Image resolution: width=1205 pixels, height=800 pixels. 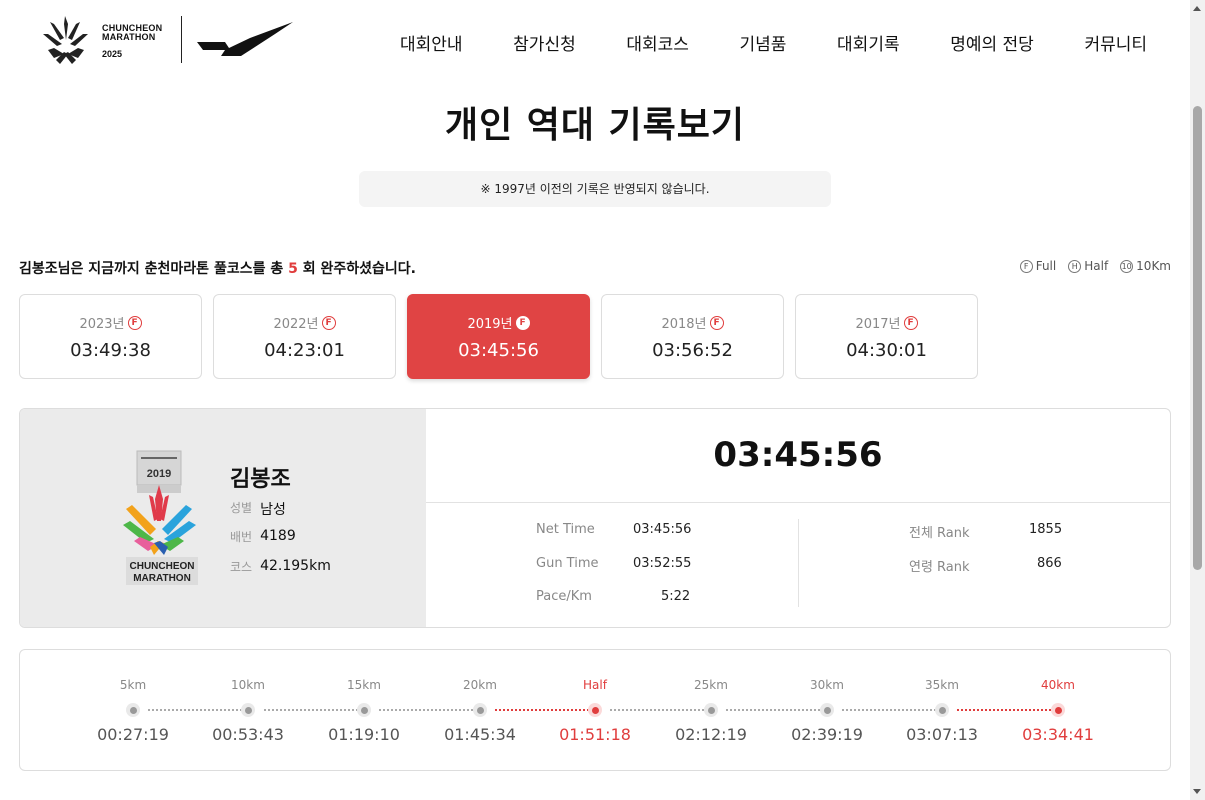 What do you see at coordinates (886, 350) in the screenshot?
I see `year-card-time: 04:30:01` at bounding box center [886, 350].